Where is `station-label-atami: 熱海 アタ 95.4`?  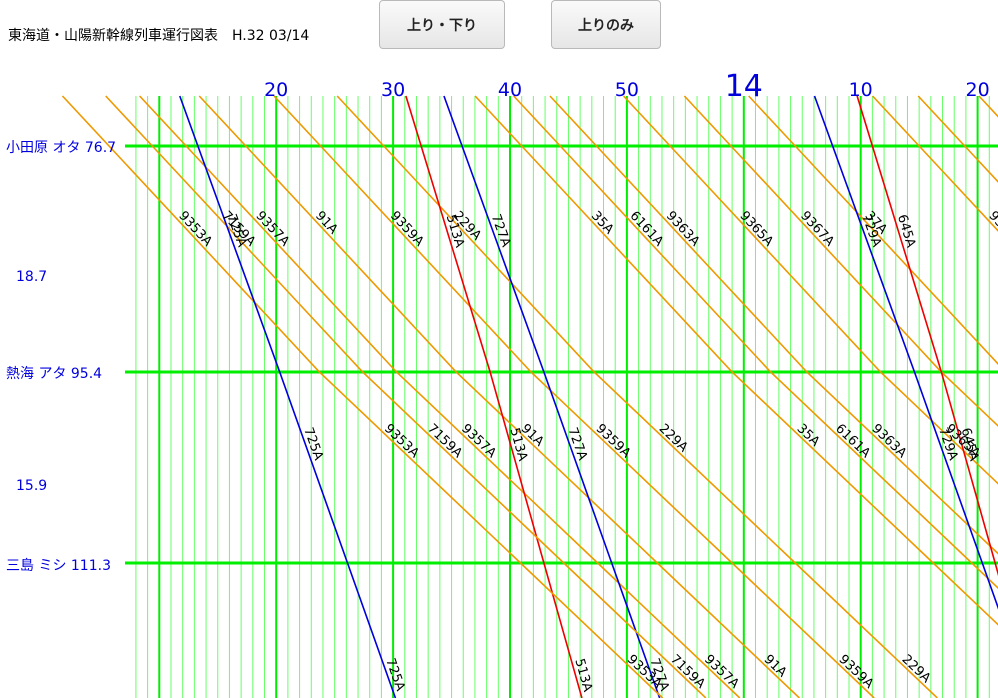 station-label-atami: 熱海 アタ 95.4 is located at coordinates (54, 374).